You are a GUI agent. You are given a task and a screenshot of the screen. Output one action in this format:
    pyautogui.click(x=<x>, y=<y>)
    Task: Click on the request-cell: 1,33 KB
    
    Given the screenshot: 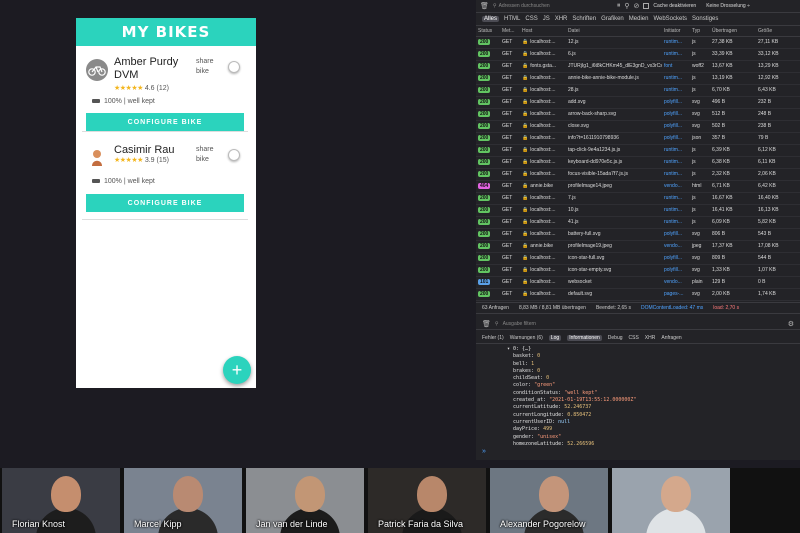 What is the action you would take?
    pyautogui.click(x=721, y=270)
    